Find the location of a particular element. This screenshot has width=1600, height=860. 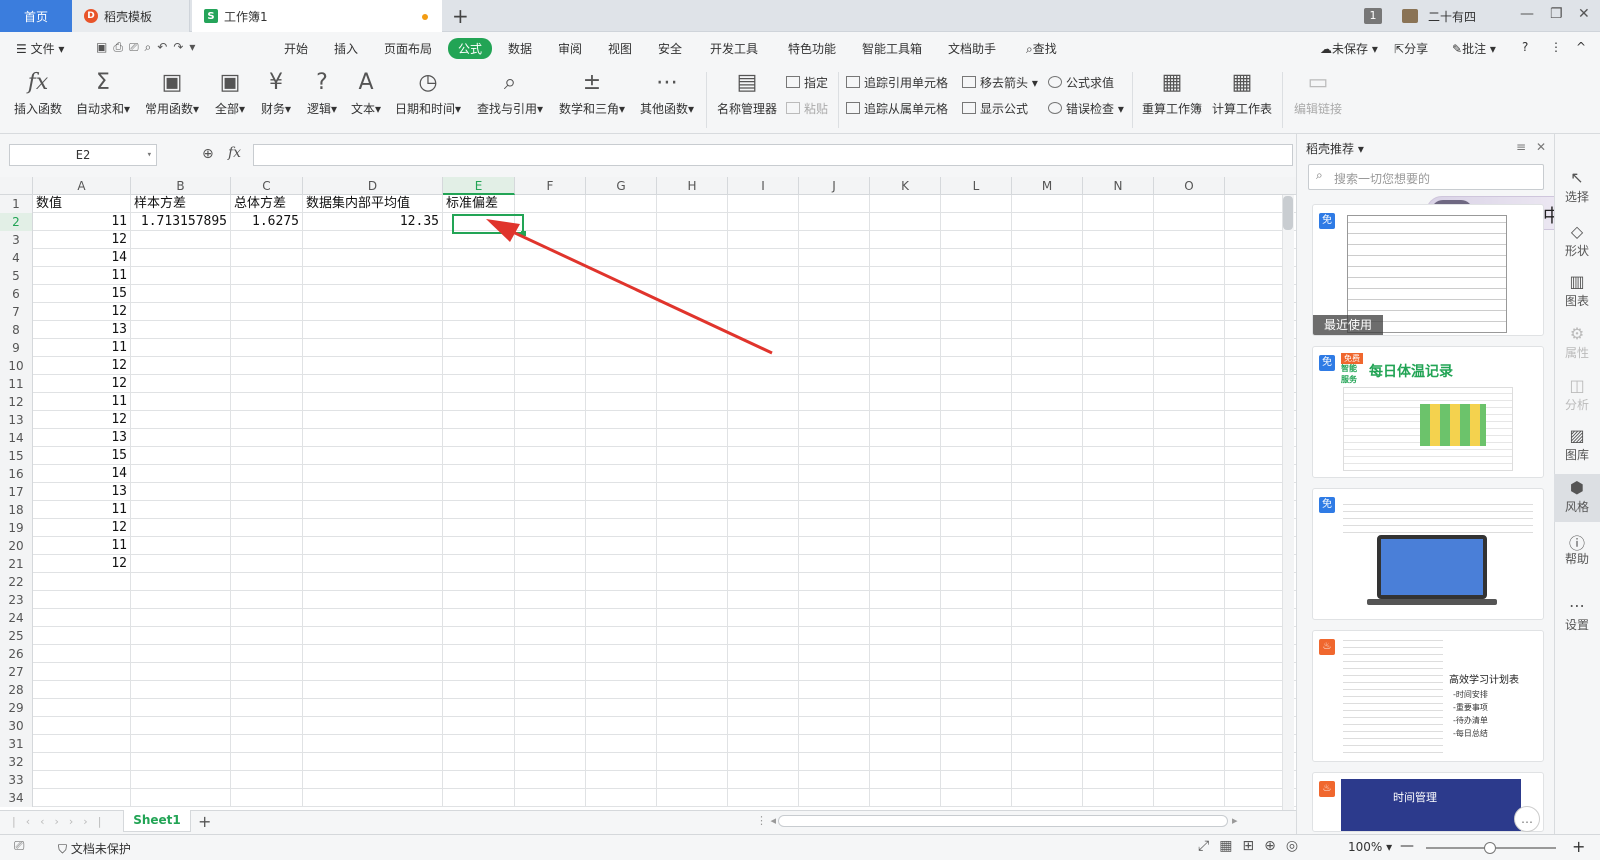

cell-k13 is located at coordinates (905, 420).